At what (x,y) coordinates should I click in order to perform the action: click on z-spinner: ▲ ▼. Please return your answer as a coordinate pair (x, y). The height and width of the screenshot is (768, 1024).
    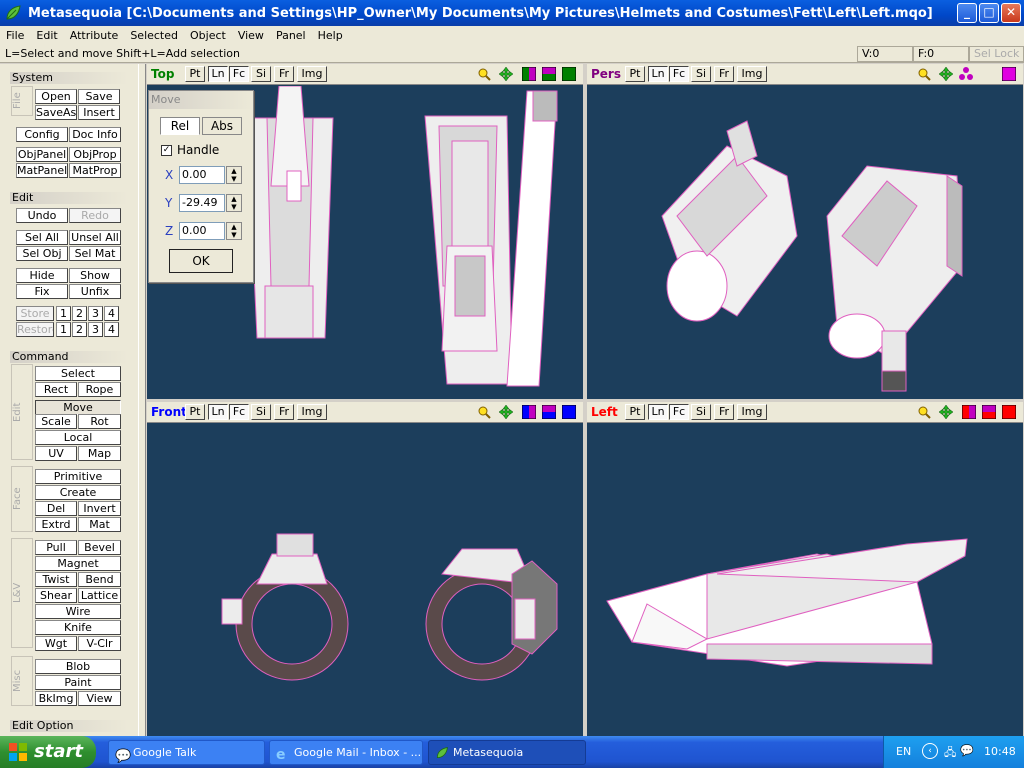
    Looking at the image, I should click on (234, 231).